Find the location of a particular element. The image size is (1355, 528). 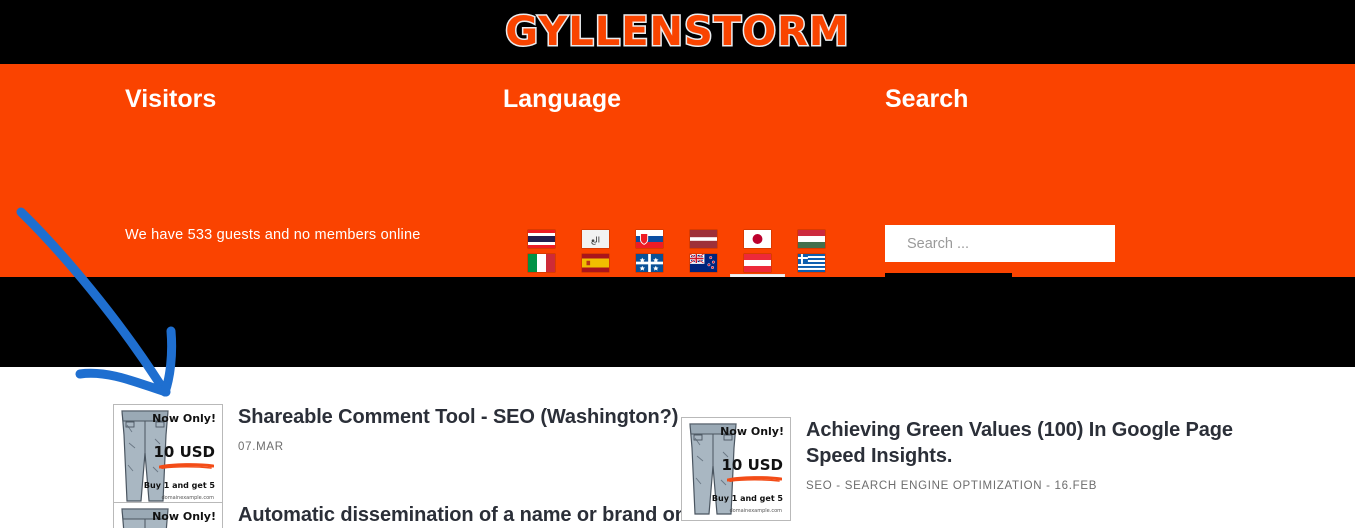

arabic-flag: الع is located at coordinates (595, 239).